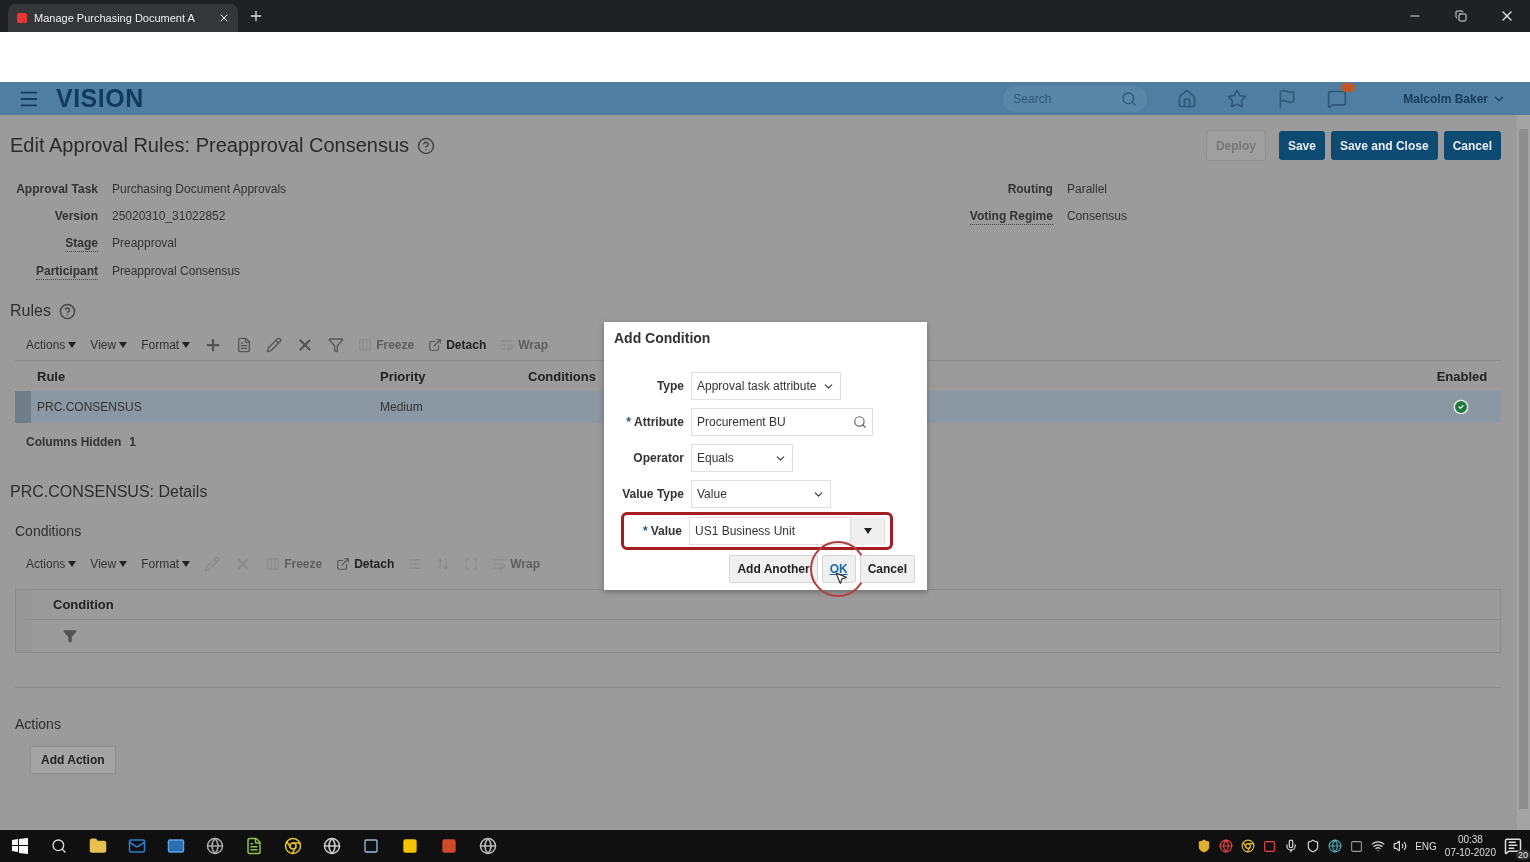 This screenshot has width=1530, height=862. I want to click on field-value: Parallel, so click(1087, 189).